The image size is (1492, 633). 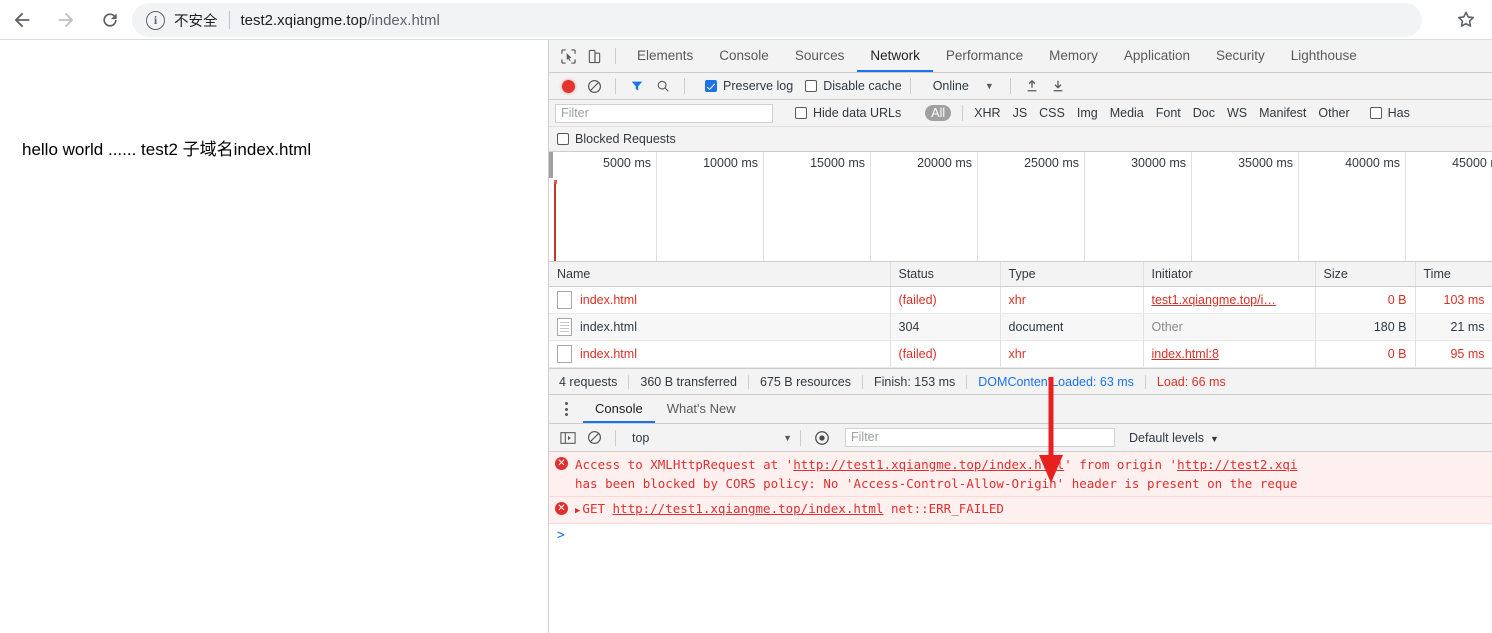 I want to click on tab-elements: Elements, so click(x=665, y=56).